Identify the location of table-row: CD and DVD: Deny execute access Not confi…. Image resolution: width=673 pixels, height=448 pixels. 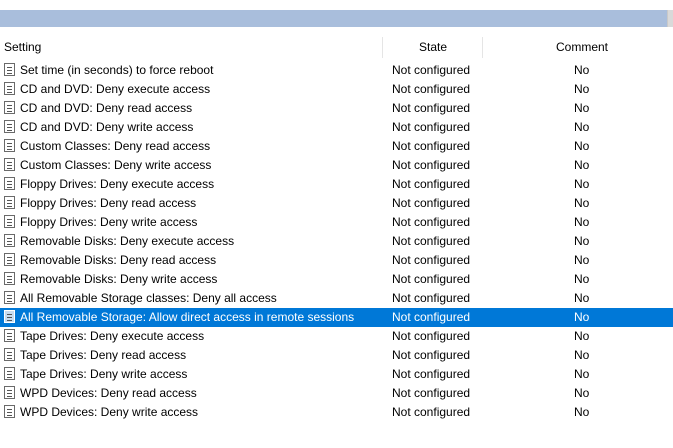
(336, 89).